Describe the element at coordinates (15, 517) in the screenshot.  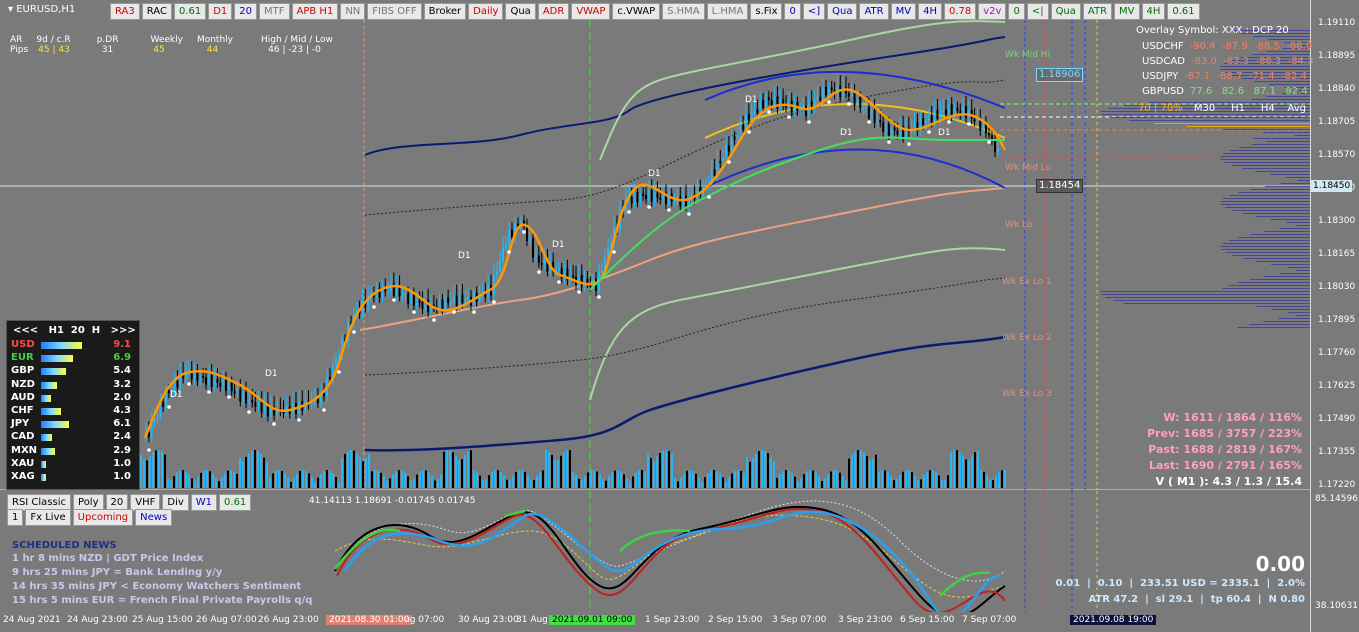
I see `news-tab: 1` at that location.